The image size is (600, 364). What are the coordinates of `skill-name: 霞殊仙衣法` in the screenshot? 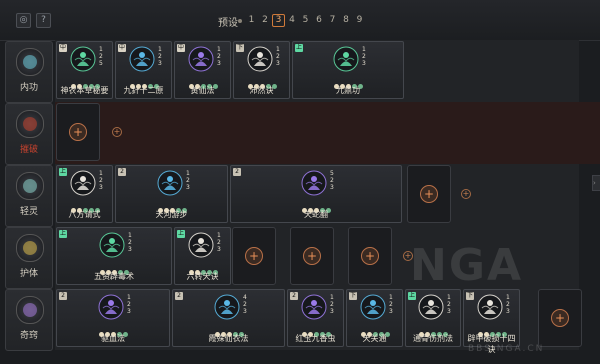 It's located at (228, 338).